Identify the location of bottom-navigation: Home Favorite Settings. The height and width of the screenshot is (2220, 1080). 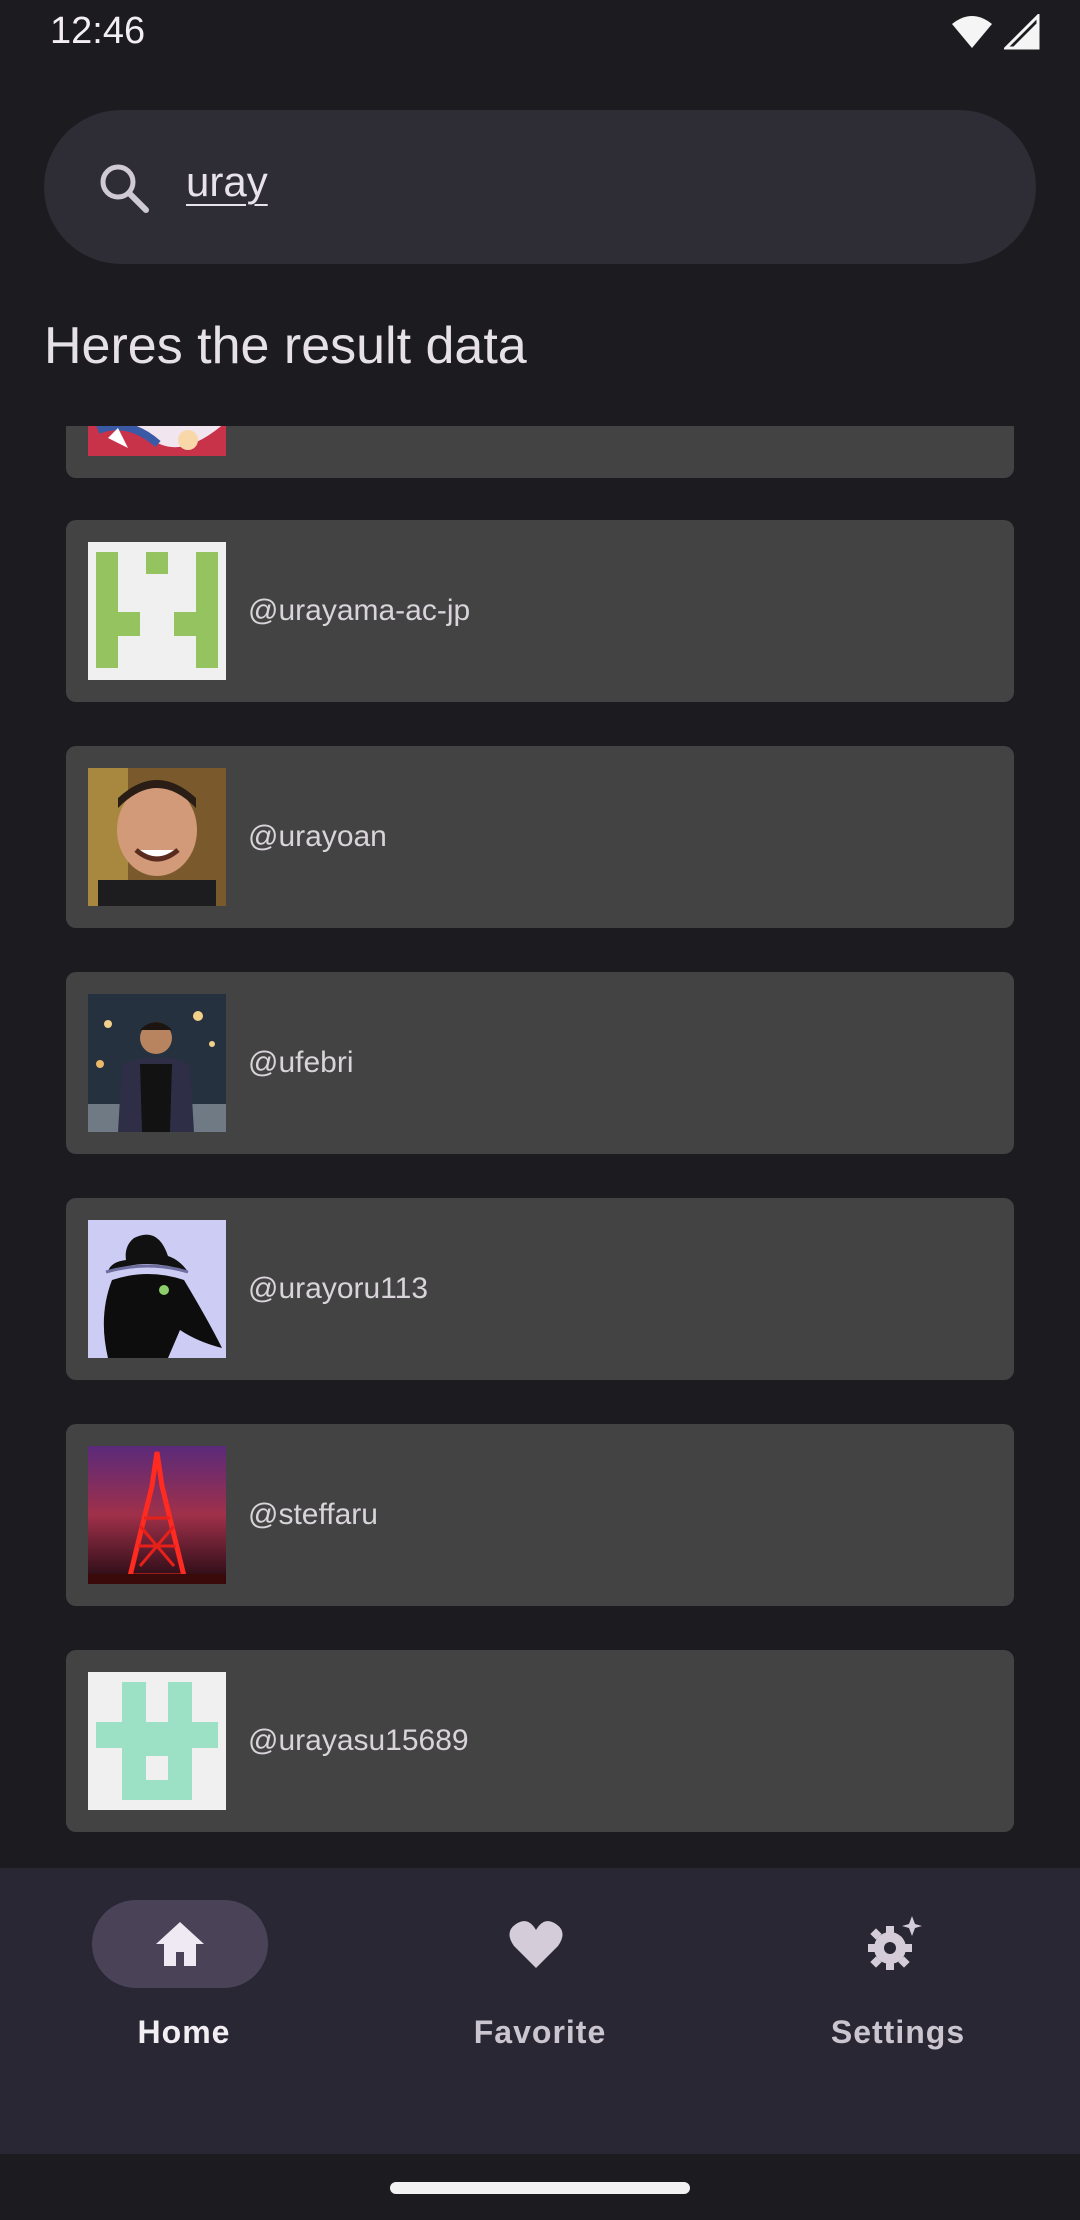
(540, 2011).